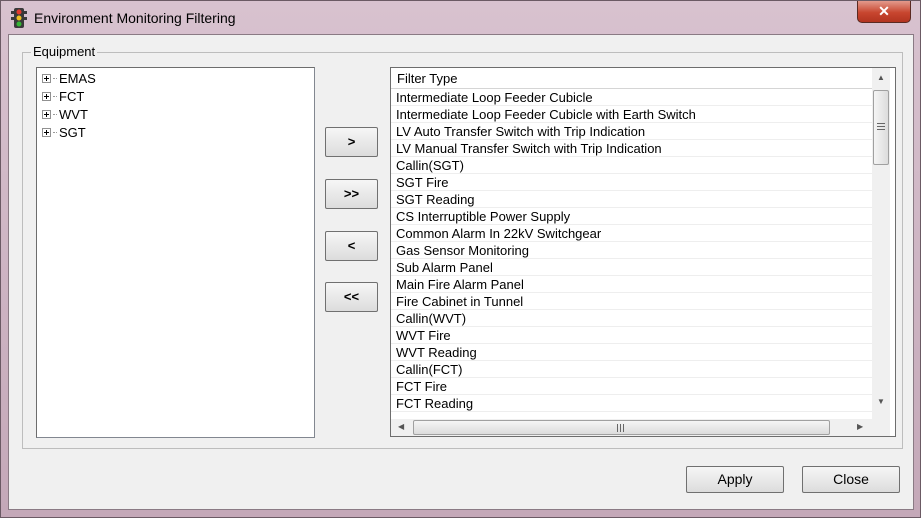 The height and width of the screenshot is (518, 921). I want to click on list-item: Callin(SGT), so click(631, 165).